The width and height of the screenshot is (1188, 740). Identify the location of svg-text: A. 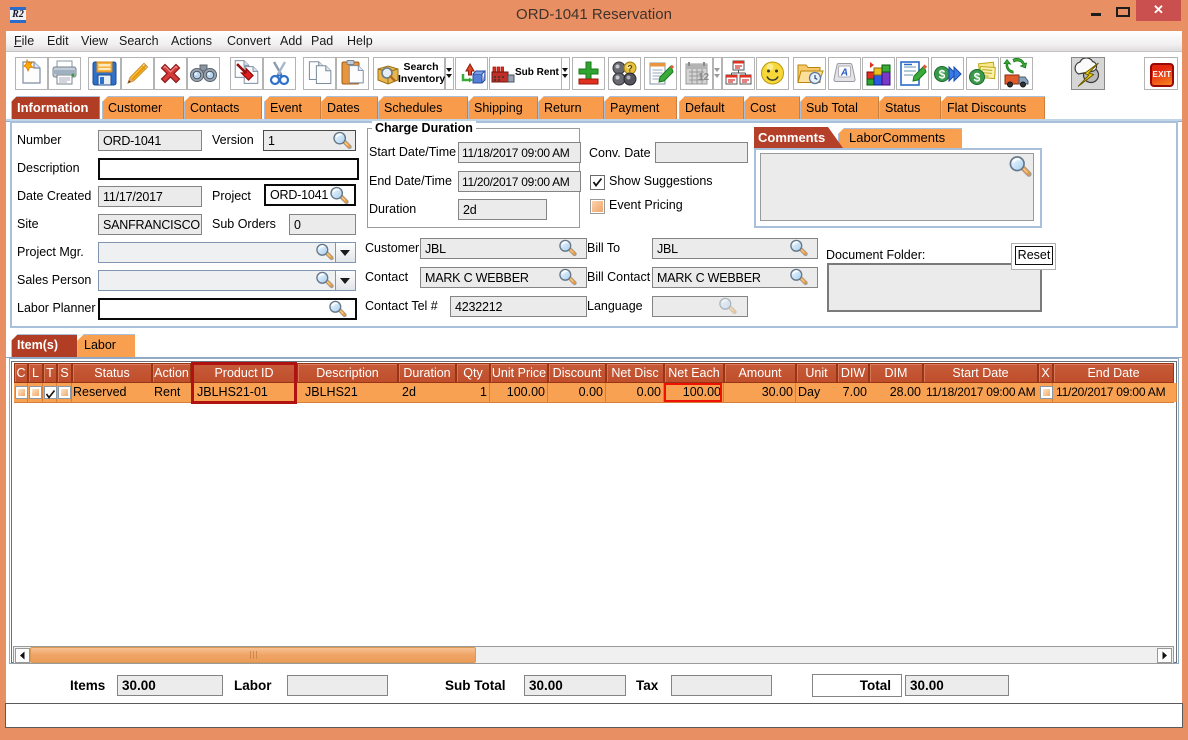
(844, 73).